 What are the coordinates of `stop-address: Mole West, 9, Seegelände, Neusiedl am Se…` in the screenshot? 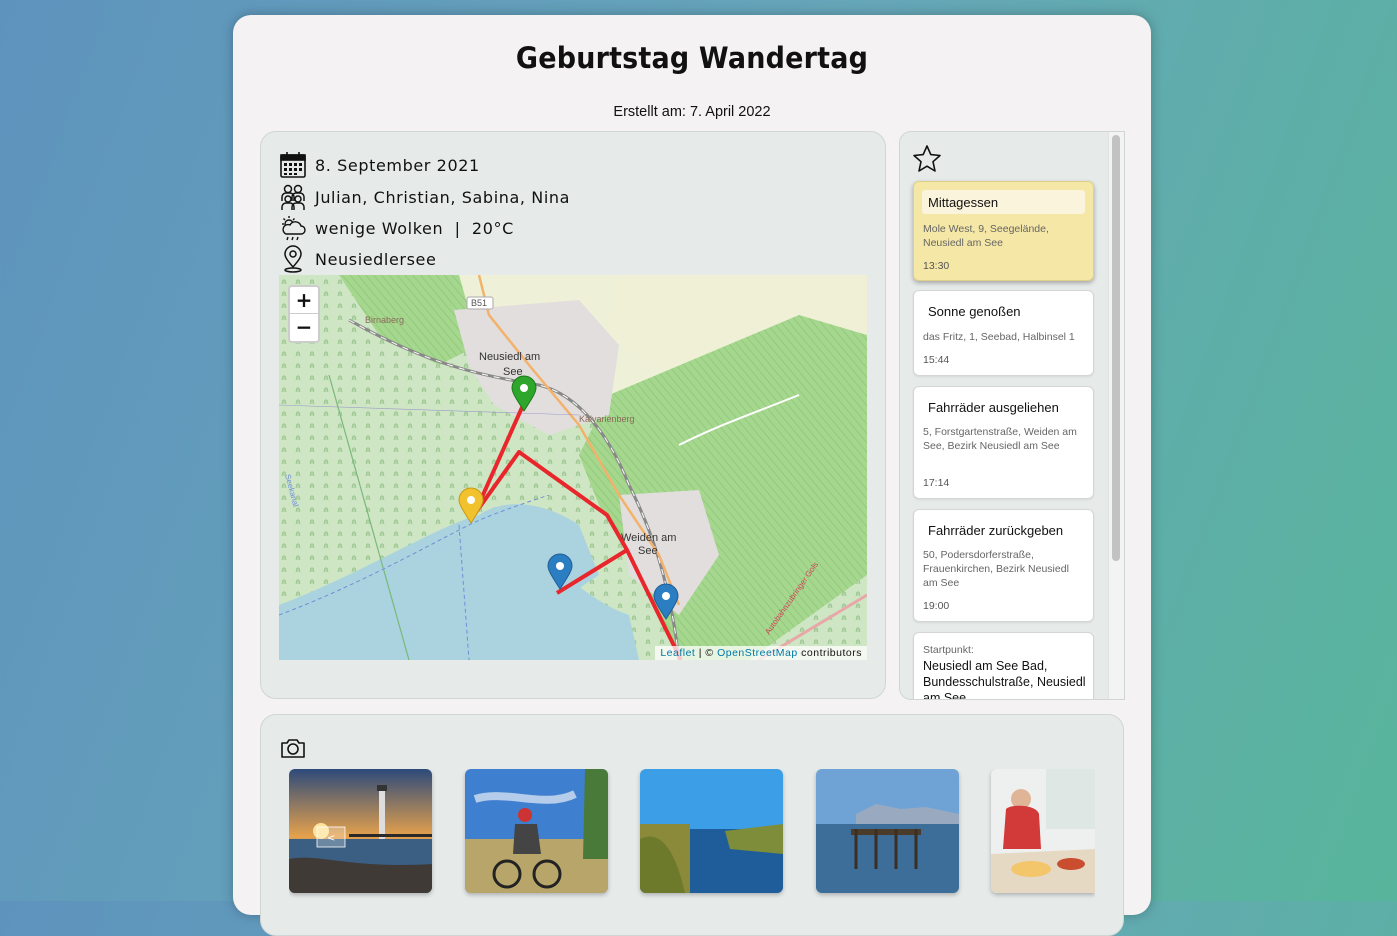 It's located at (986, 236).